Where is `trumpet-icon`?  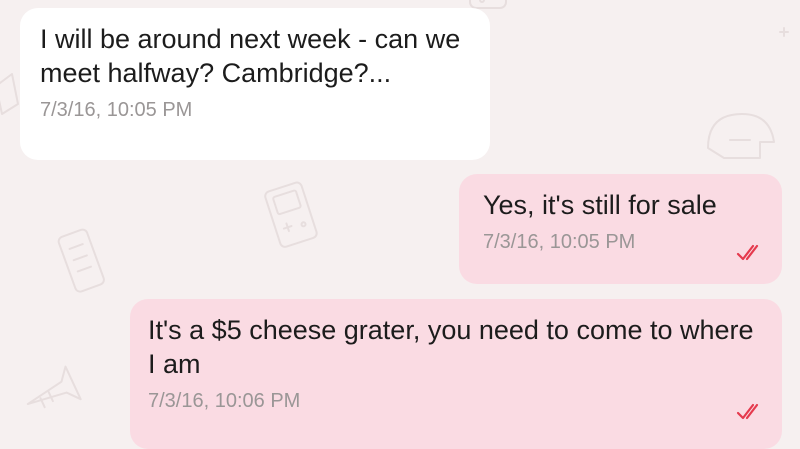 trumpet-icon is located at coordinates (54, 387).